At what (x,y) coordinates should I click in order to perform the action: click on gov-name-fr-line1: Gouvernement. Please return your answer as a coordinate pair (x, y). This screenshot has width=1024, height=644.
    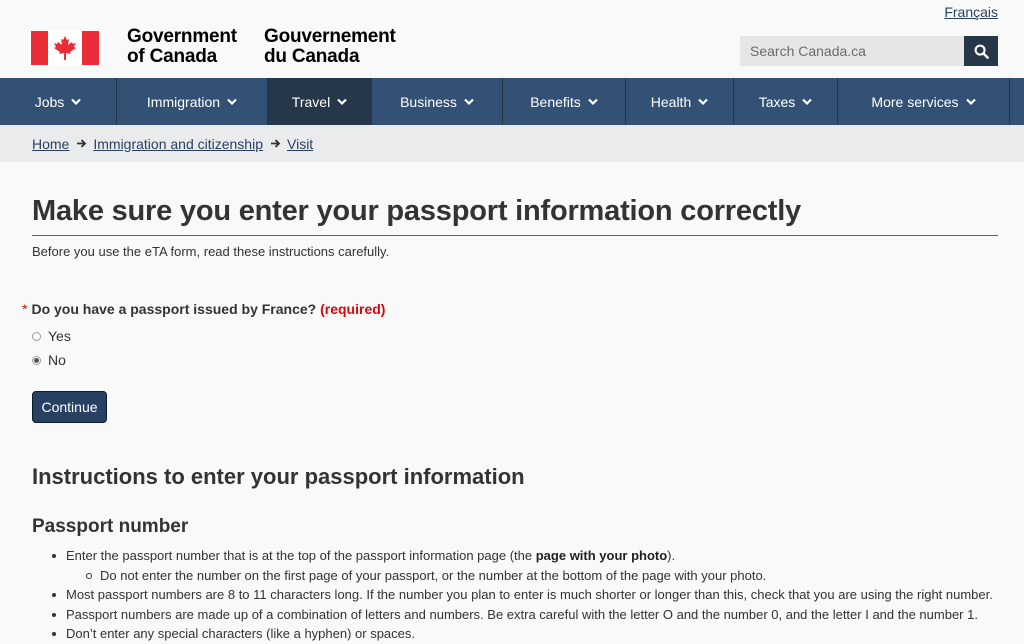
    Looking at the image, I should click on (330, 36).